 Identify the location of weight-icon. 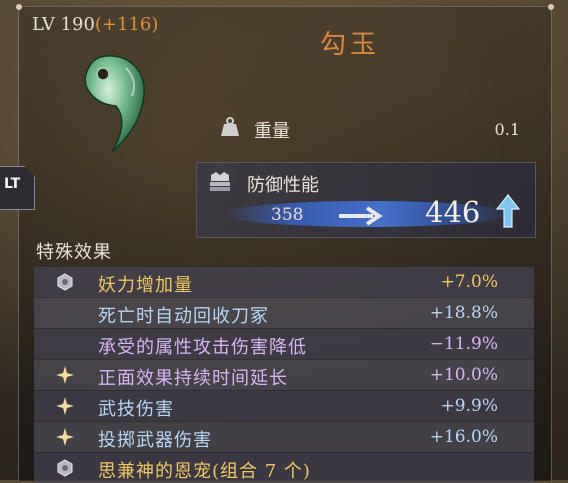
(230, 126).